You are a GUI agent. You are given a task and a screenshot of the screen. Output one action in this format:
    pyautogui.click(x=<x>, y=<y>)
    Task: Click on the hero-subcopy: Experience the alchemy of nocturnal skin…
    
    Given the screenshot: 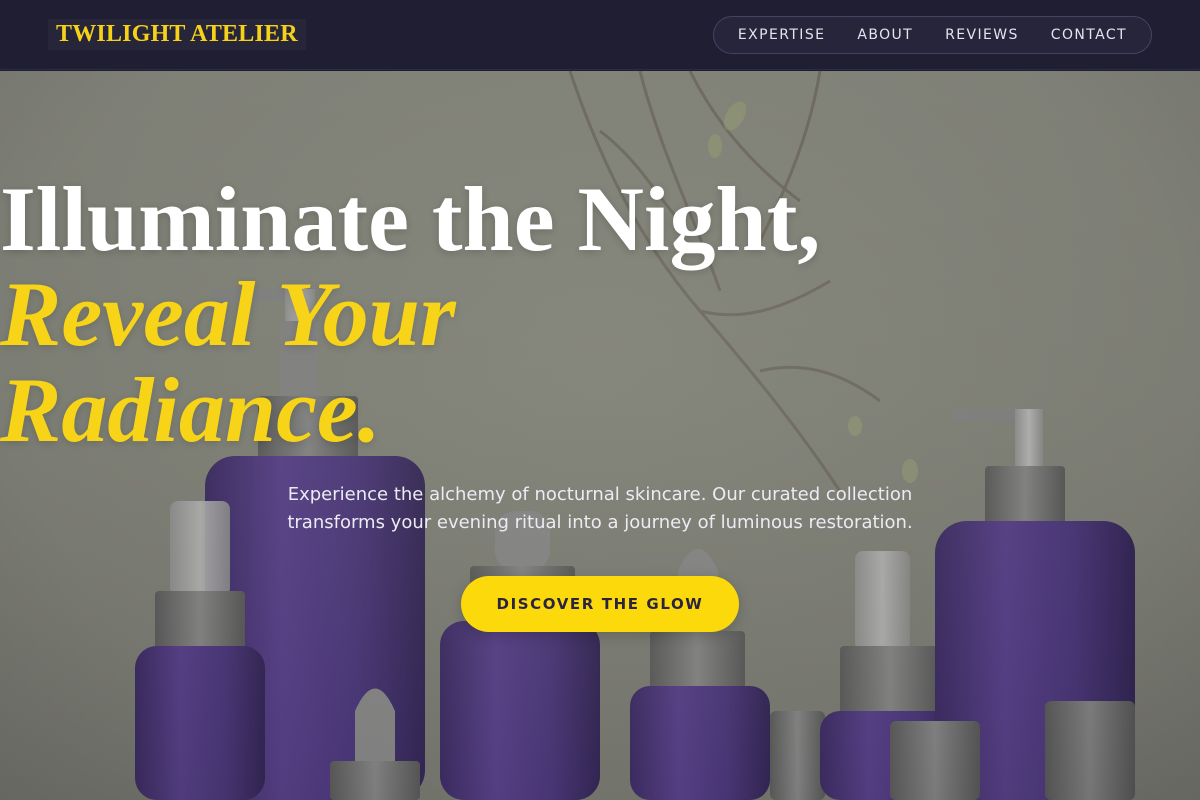 What is the action you would take?
    pyautogui.click(x=600, y=508)
    